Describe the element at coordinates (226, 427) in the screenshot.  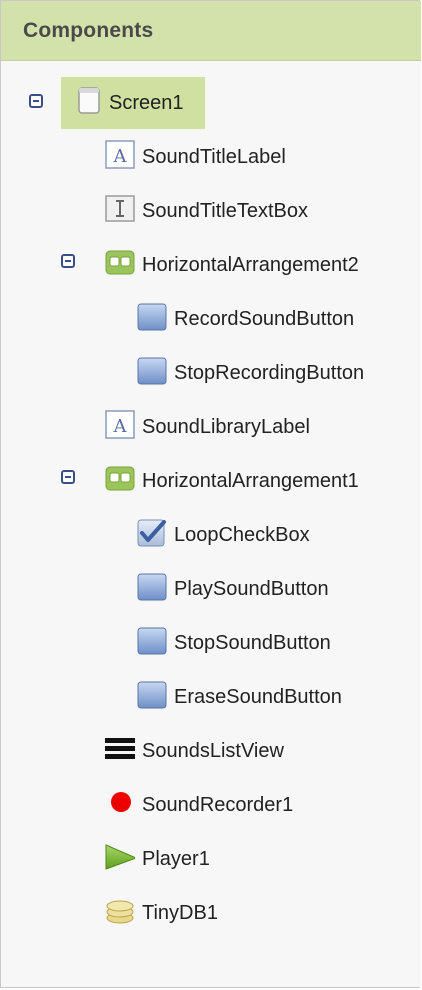
I see `tree-node-label: SoundLibraryLabel` at that location.